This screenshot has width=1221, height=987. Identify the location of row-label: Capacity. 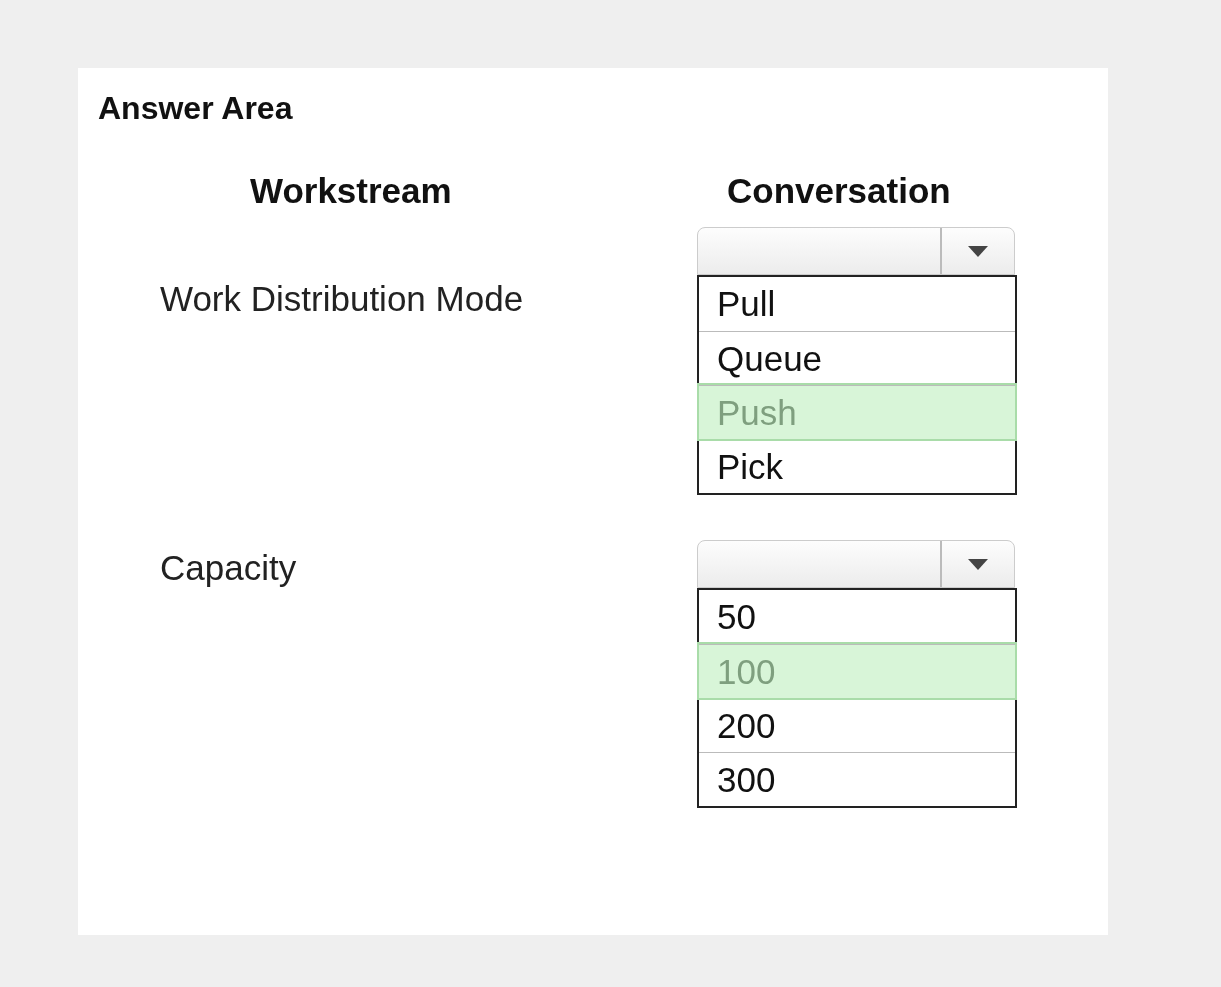
(229, 568).